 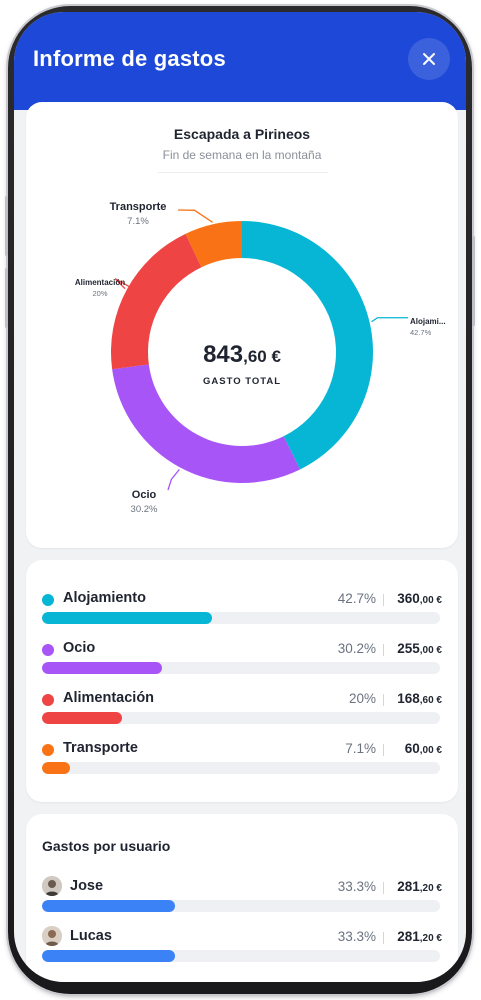 I want to click on donut-slice-alimentacin, so click(x=156, y=301).